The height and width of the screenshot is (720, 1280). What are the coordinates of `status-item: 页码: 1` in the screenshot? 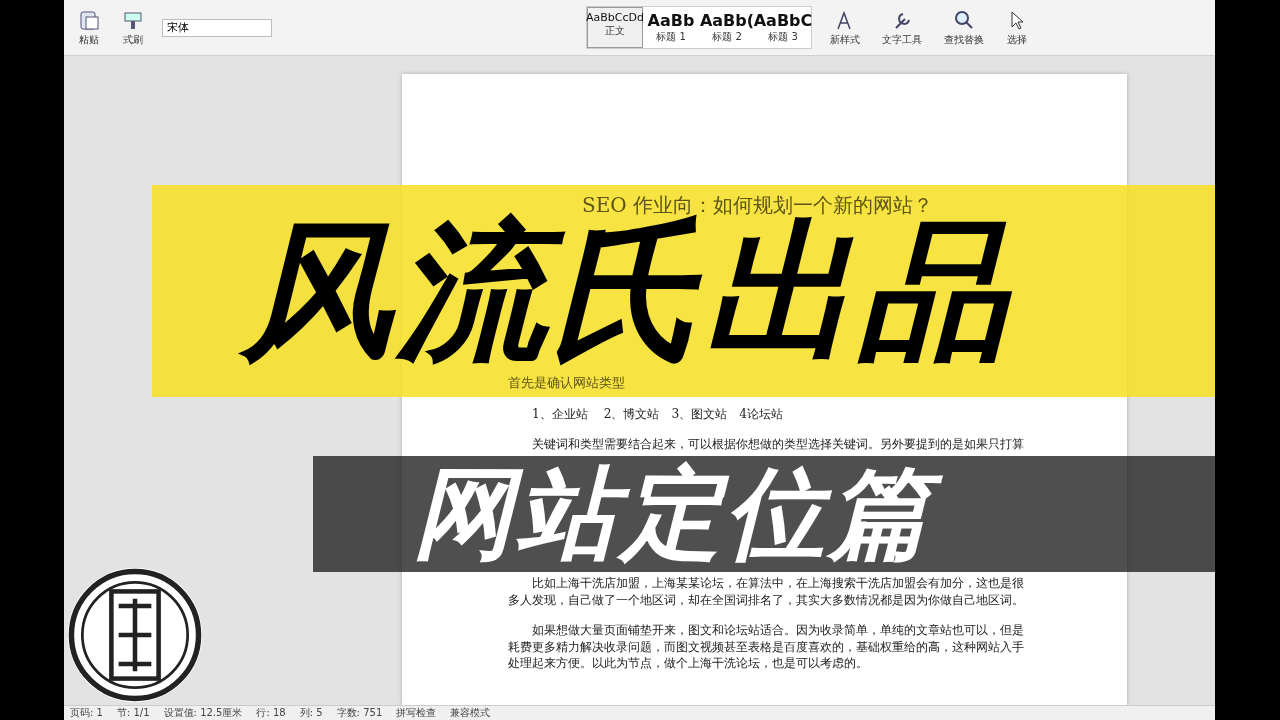 It's located at (86, 713).